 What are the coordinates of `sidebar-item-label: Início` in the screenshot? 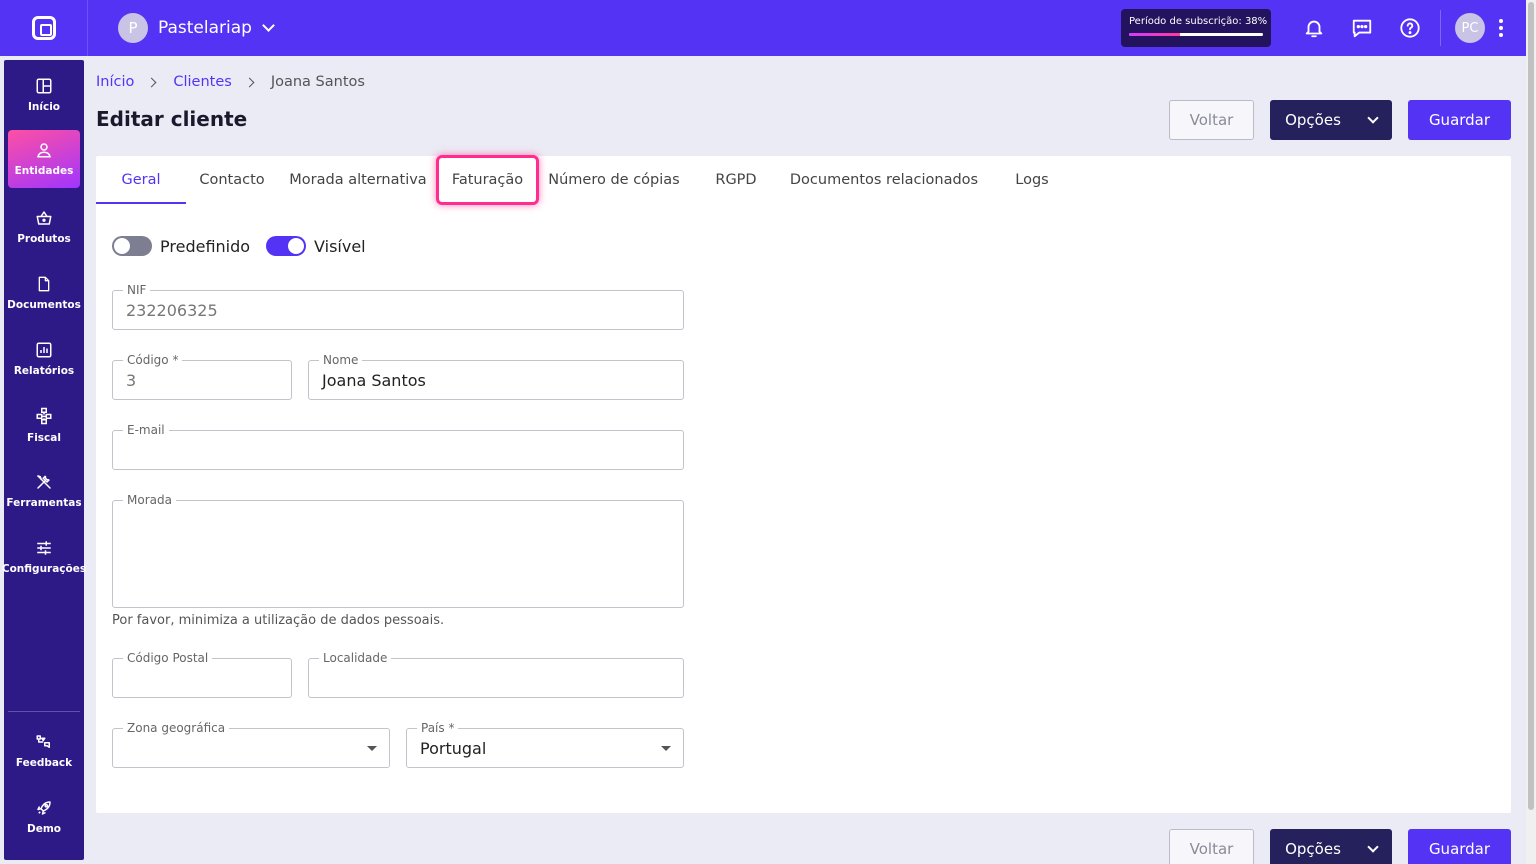 It's located at (44, 107).